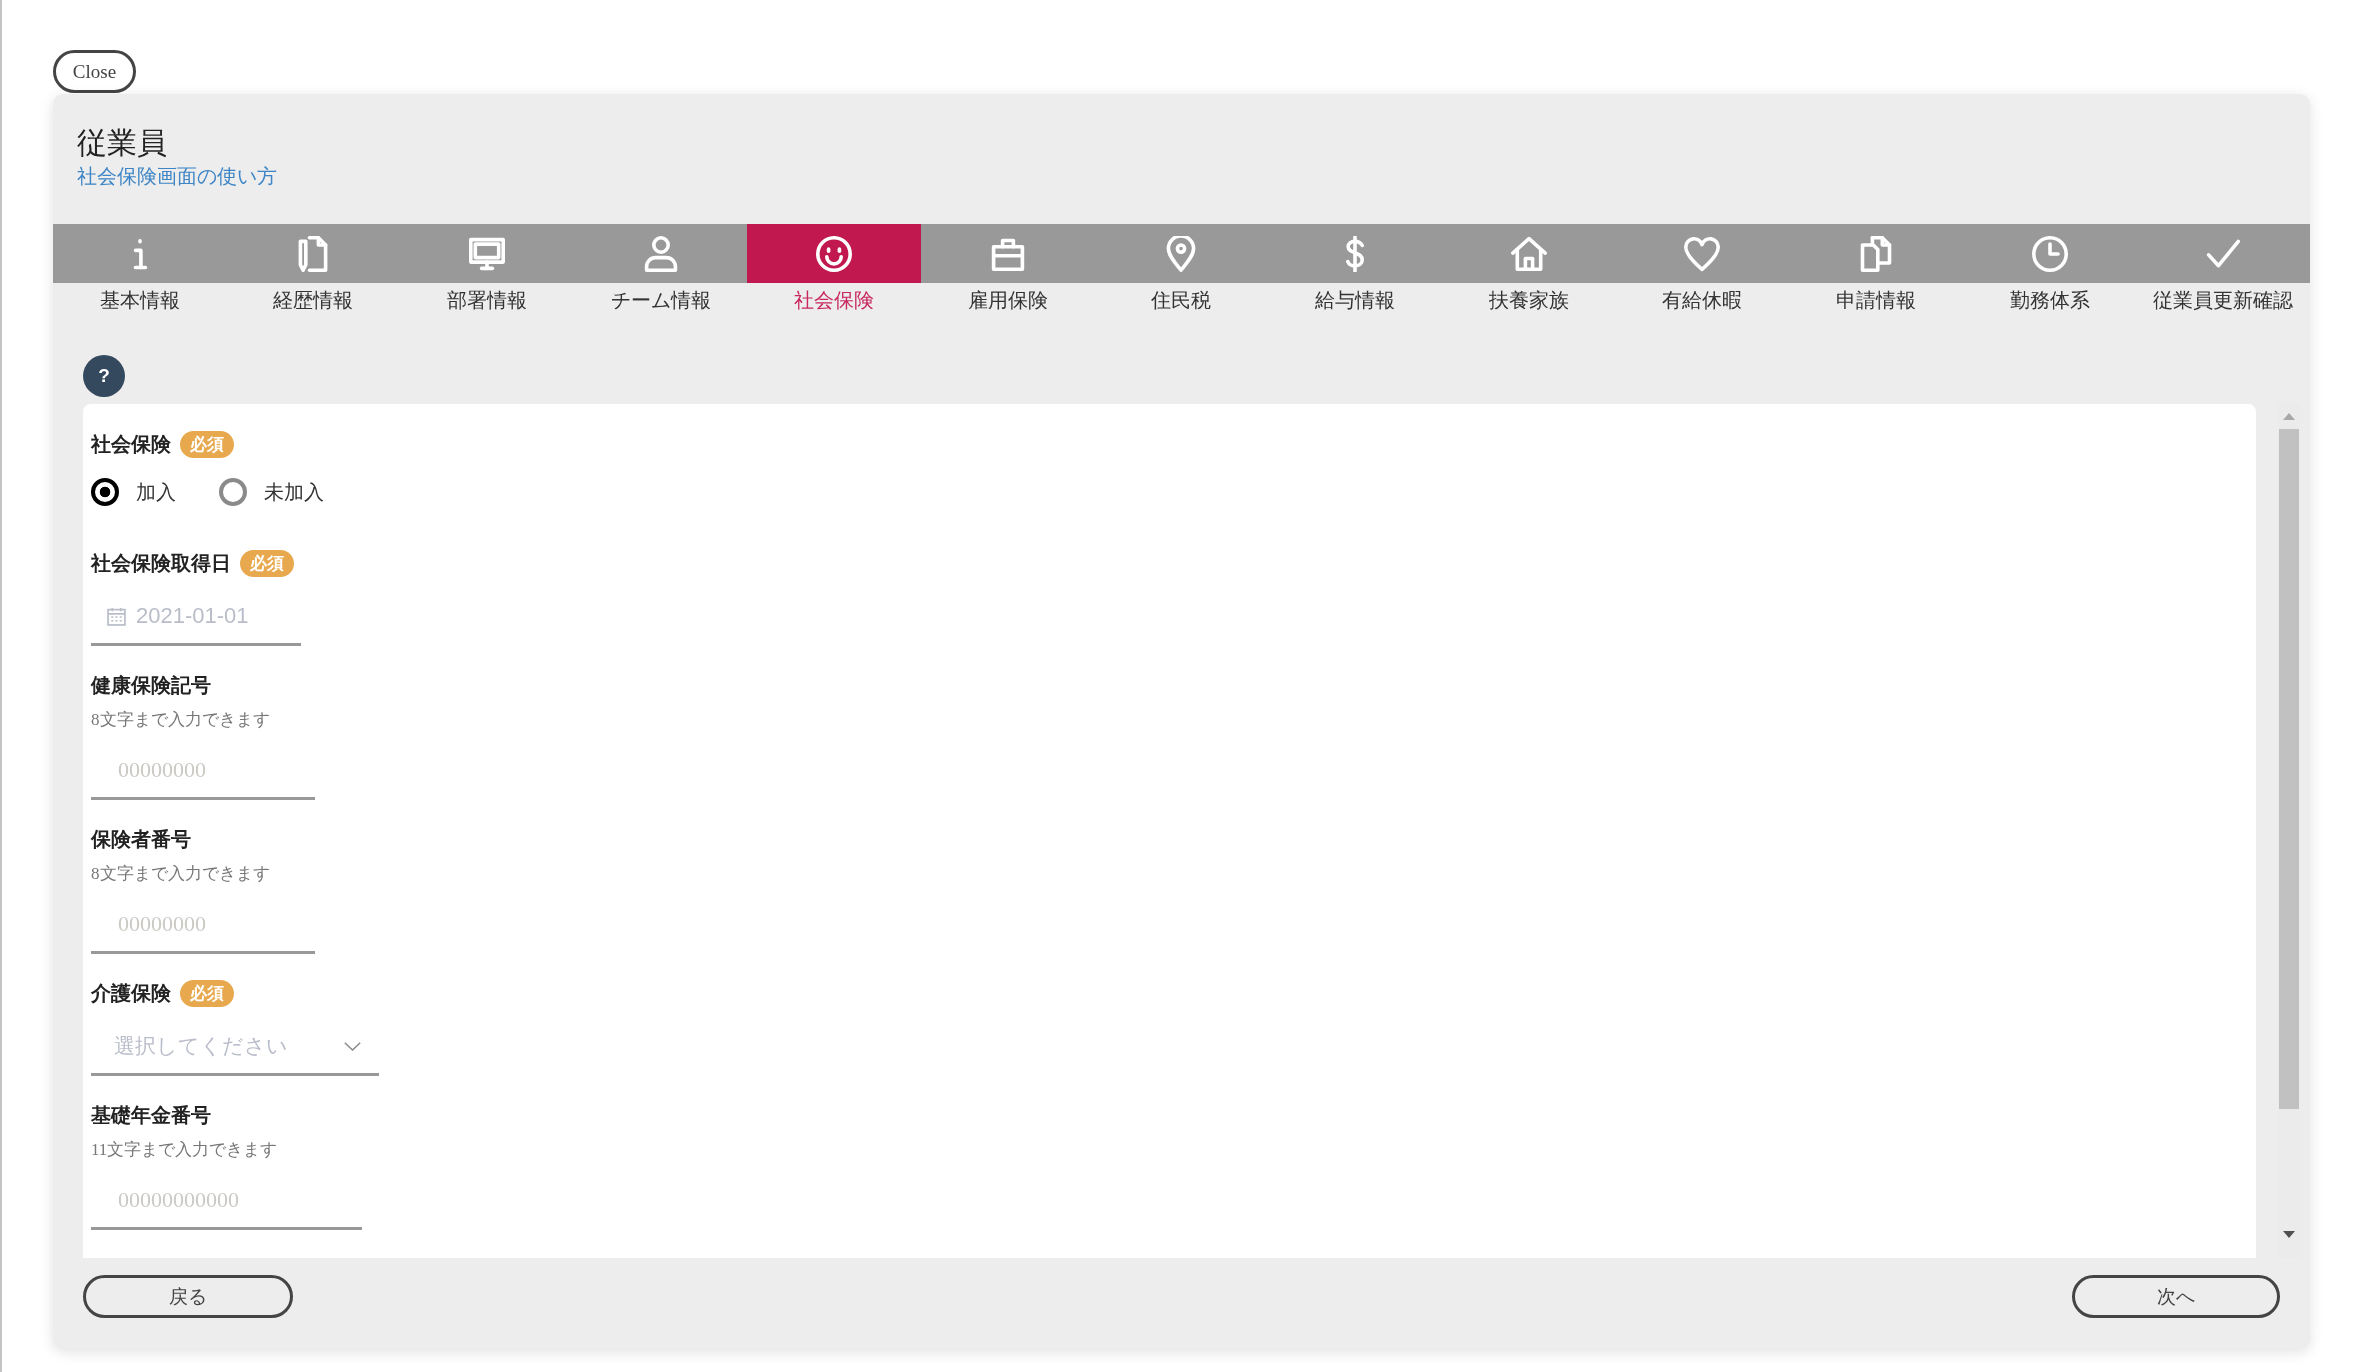  What do you see at coordinates (140, 268) in the screenshot?
I see `tab: 基本情報` at bounding box center [140, 268].